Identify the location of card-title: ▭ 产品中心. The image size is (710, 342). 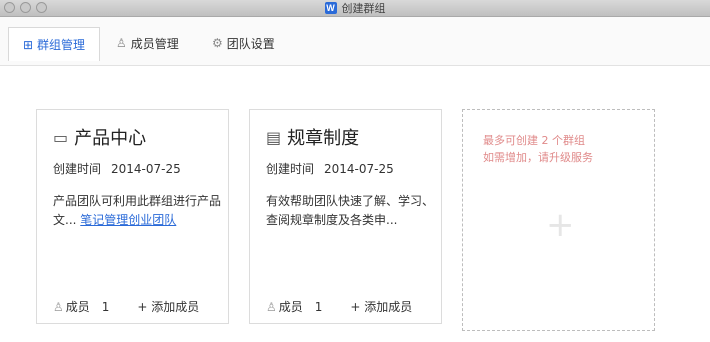
(99, 137).